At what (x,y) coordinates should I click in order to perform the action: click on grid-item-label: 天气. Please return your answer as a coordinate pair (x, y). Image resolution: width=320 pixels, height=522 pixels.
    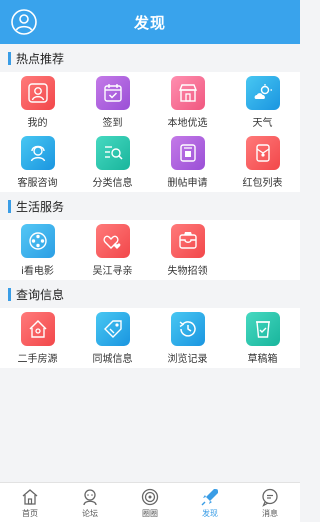
    Looking at the image, I should click on (262, 123).